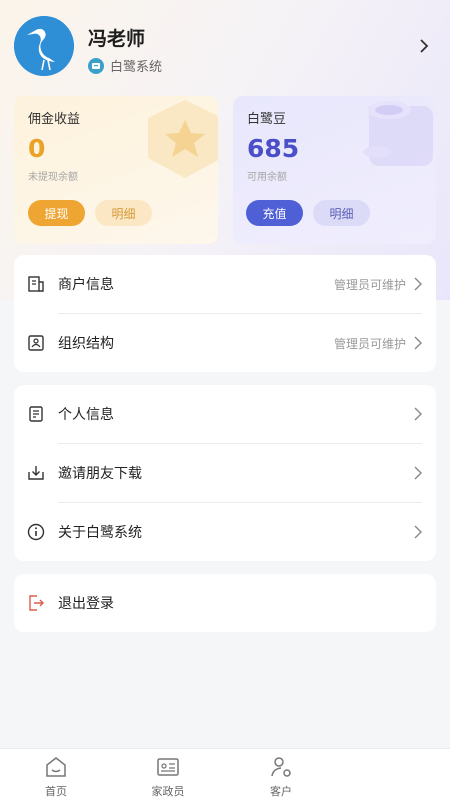 This screenshot has width=450, height=800. I want to click on admin-menu-group: 商户信息 管理员可维护 组织结构 管理员可维护, so click(225, 313).